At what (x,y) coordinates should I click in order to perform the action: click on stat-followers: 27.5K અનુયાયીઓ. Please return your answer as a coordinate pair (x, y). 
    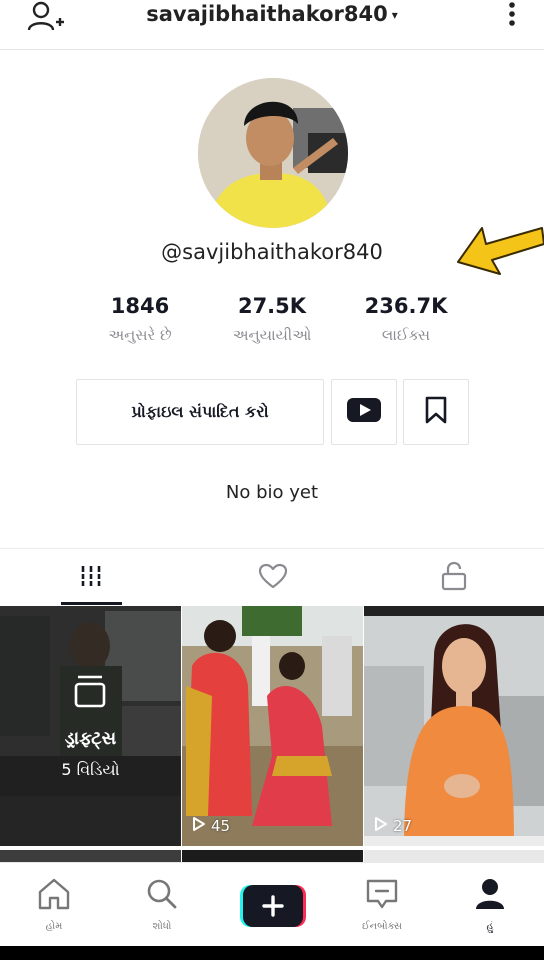
    Looking at the image, I should click on (272, 319).